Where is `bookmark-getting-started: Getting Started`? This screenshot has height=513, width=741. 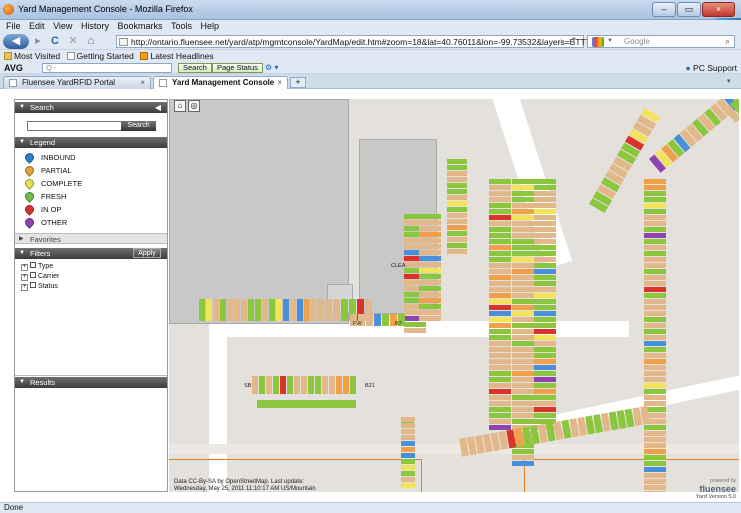
bookmark-getting-started: Getting Started is located at coordinates (100, 56).